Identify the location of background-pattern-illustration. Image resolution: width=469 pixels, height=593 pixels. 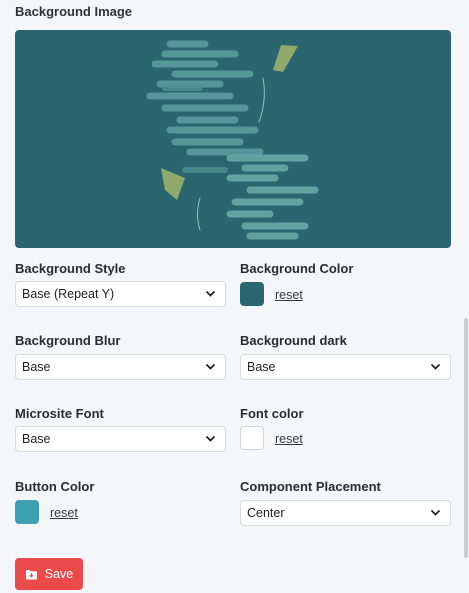
(232, 140).